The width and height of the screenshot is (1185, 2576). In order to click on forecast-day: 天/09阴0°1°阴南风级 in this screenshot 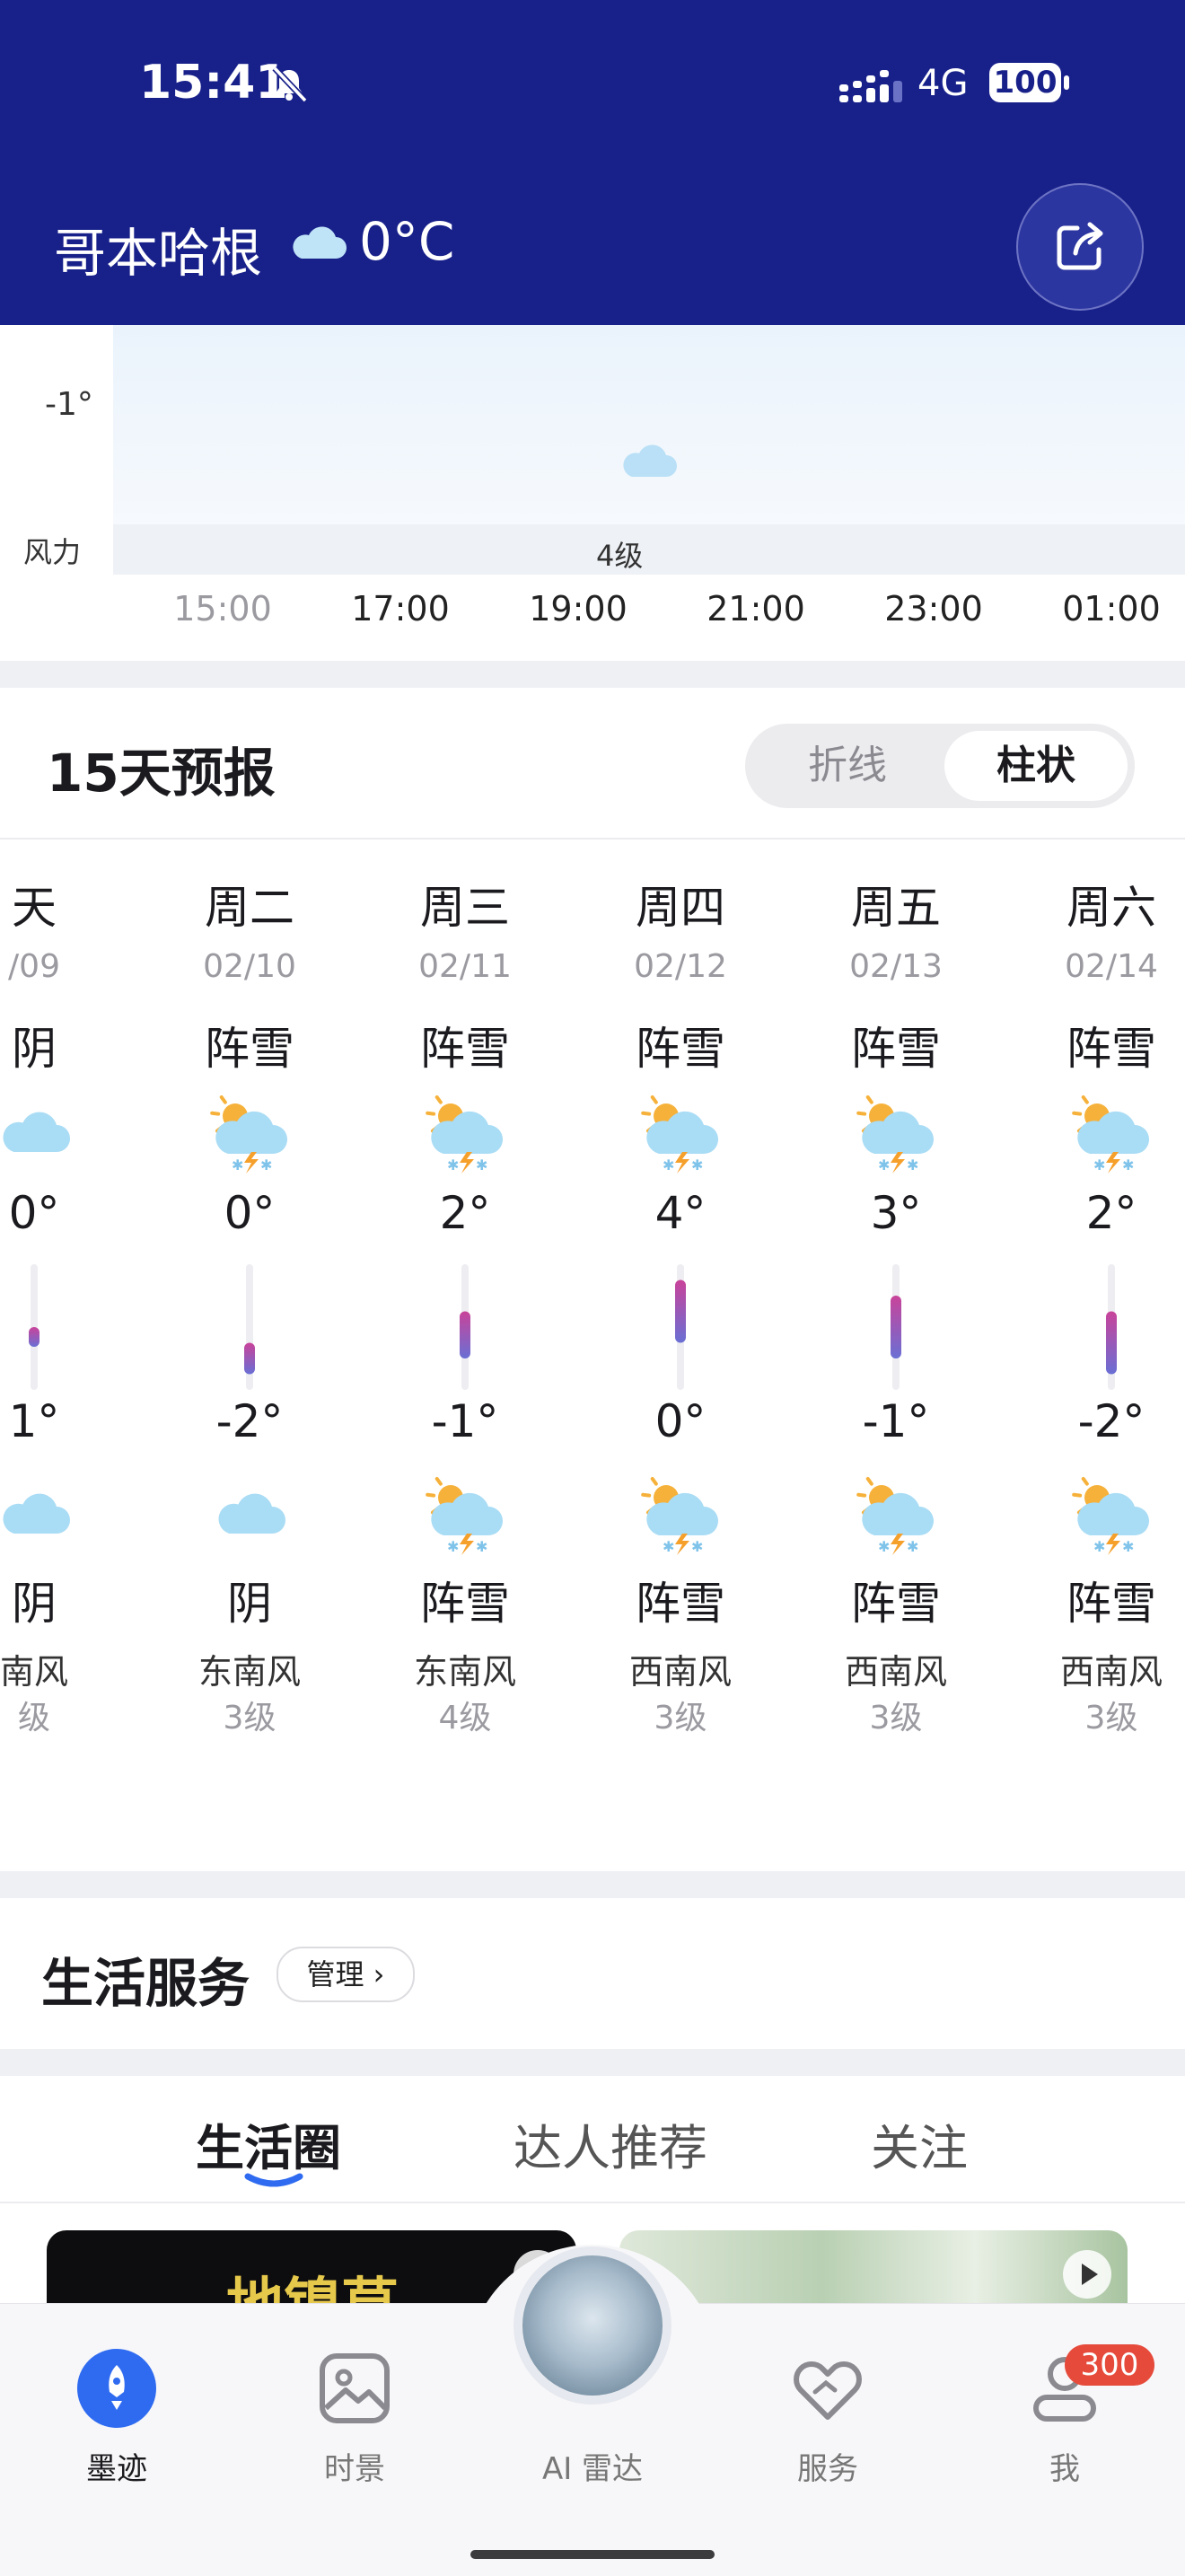, I will do `click(71, 1279)`.